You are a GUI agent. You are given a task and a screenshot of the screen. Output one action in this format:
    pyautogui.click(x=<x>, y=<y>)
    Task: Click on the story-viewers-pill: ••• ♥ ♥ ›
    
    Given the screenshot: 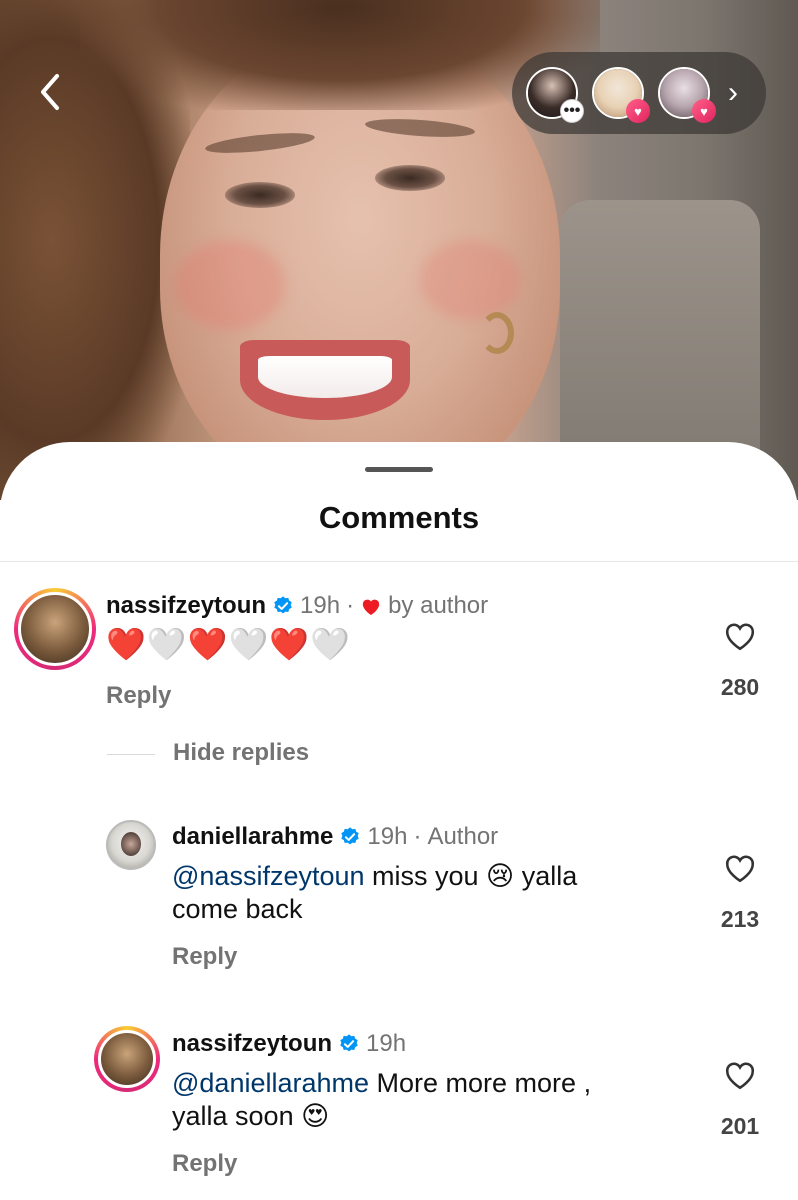 What is the action you would take?
    pyautogui.click(x=639, y=93)
    